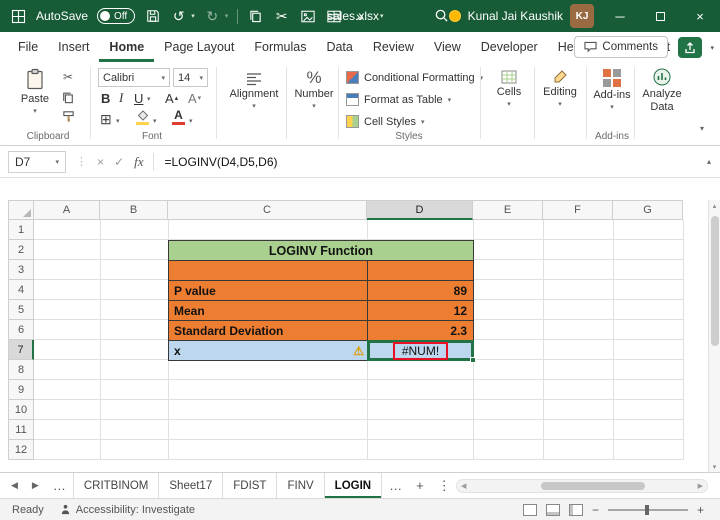 Image resolution: width=720 pixels, height=520 pixels. What do you see at coordinates (67, 210) in the screenshot?
I see `column-header-A: A` at bounding box center [67, 210].